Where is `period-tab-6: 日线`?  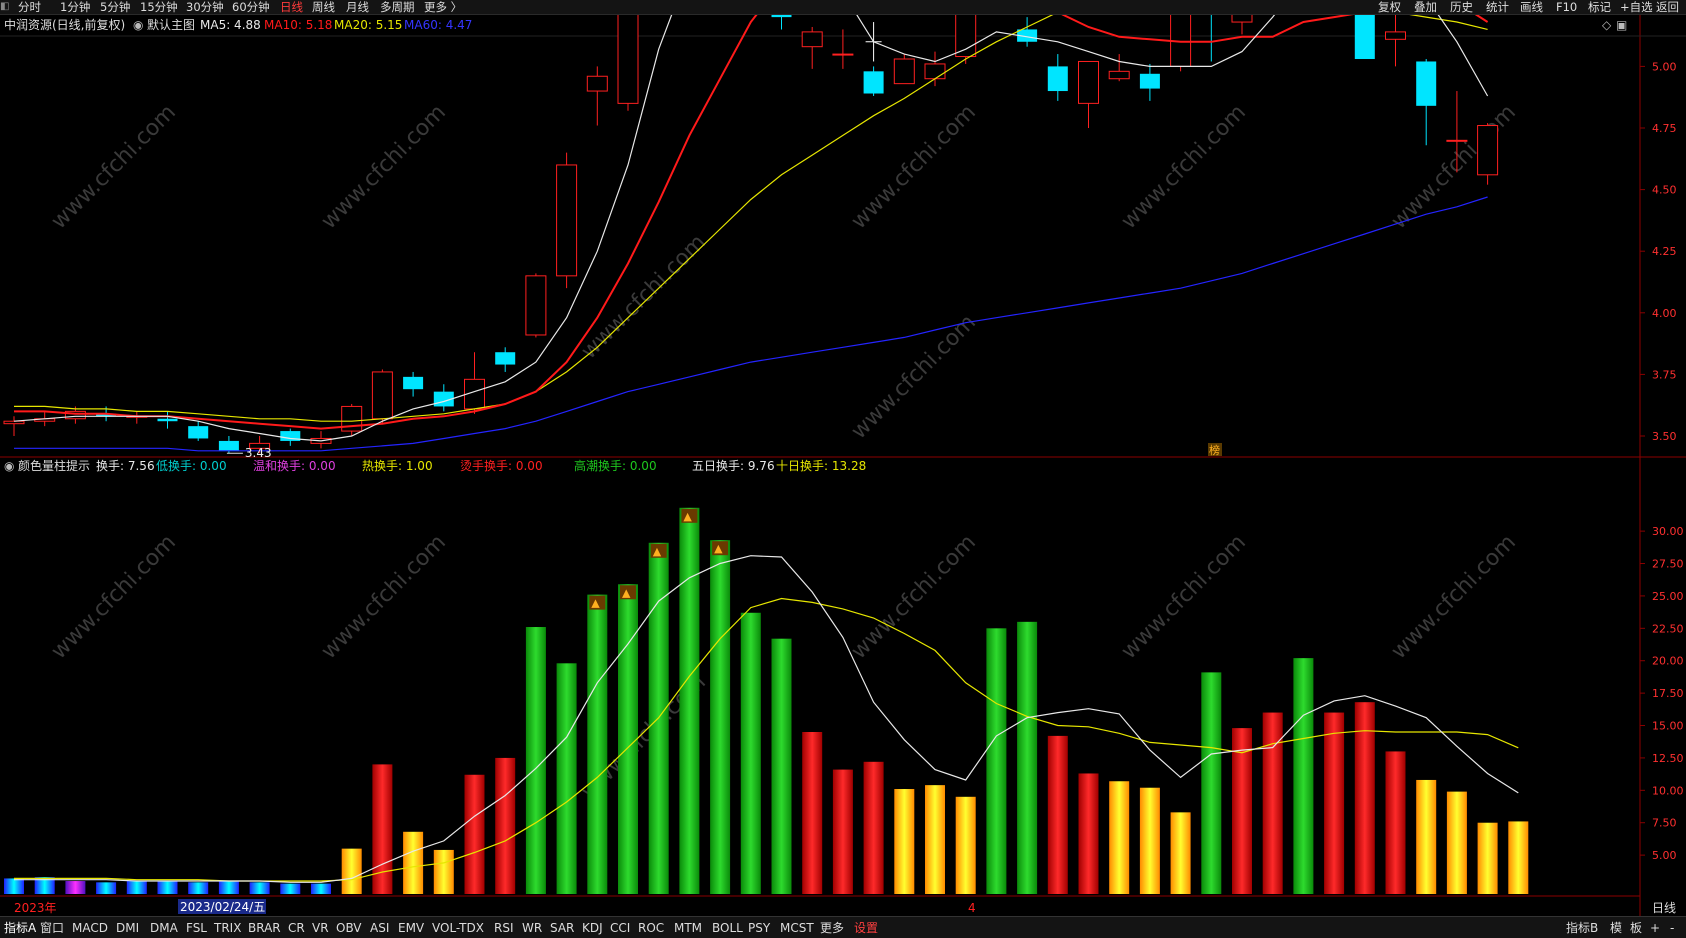 period-tab-6: 日线 is located at coordinates (291, 7).